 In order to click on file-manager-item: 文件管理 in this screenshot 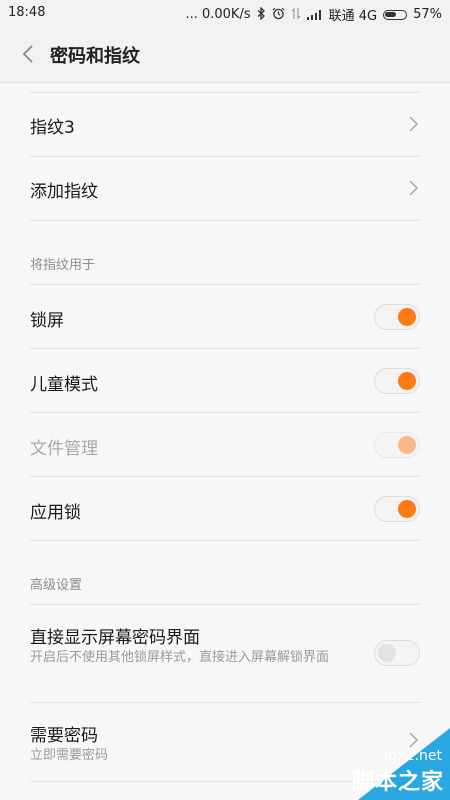, I will do `click(225, 444)`.